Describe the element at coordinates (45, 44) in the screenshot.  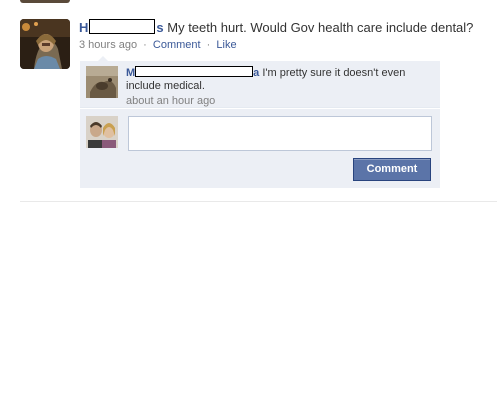
I see `profile-photo` at that location.